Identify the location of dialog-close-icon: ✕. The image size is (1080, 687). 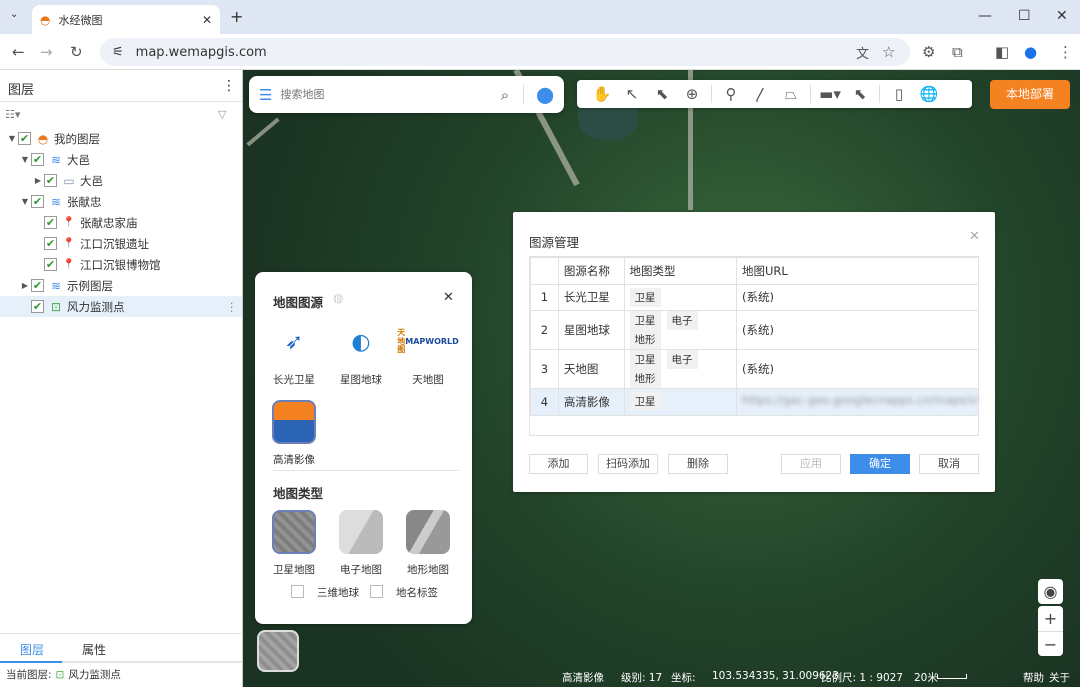
(974, 236).